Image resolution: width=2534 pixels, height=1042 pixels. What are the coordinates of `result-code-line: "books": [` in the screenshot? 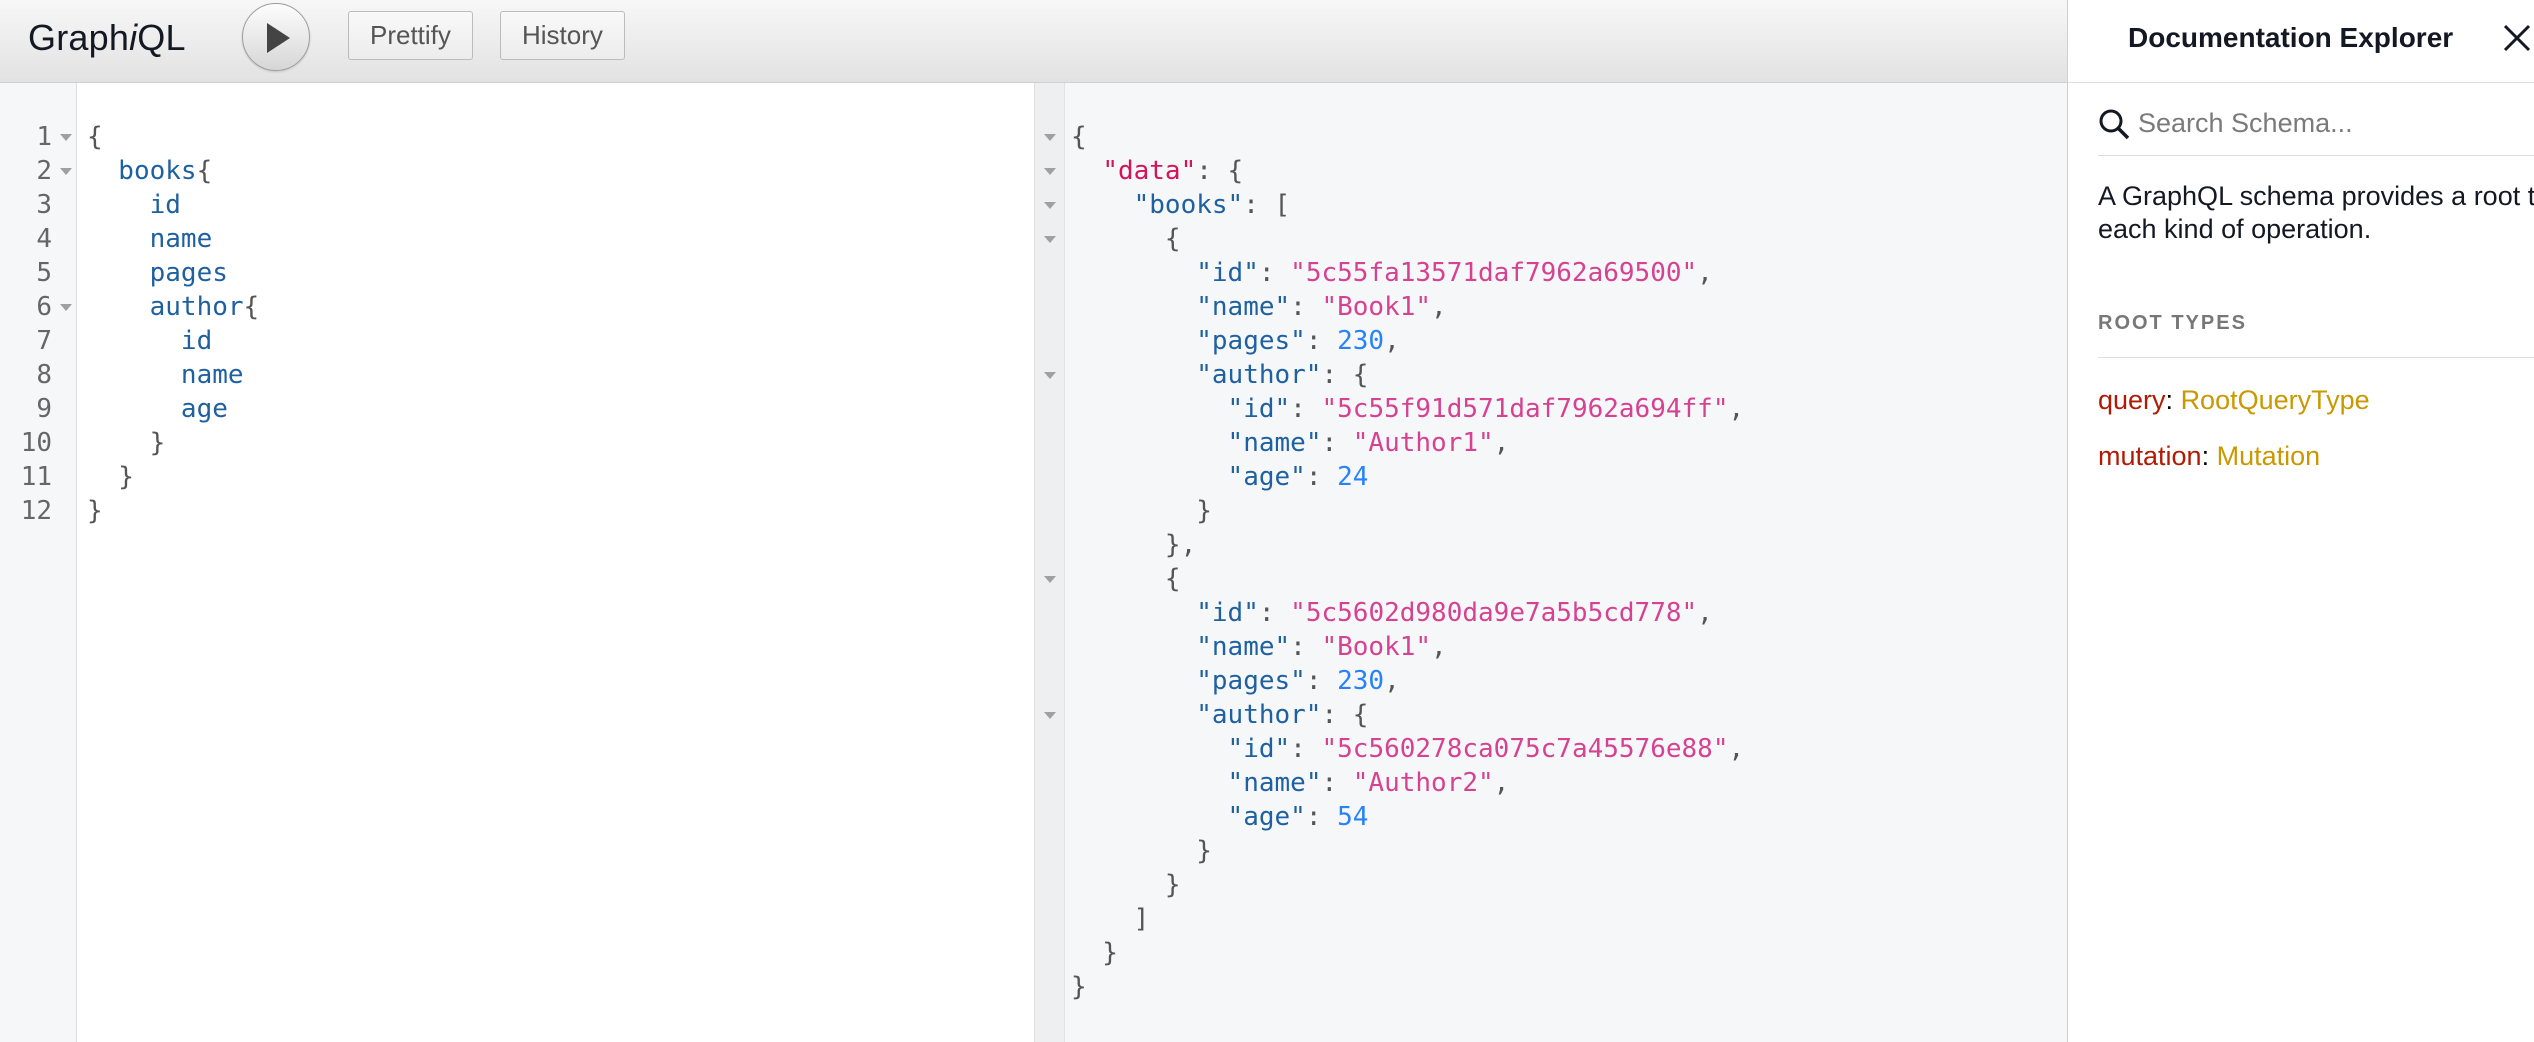 It's located at (1181, 205).